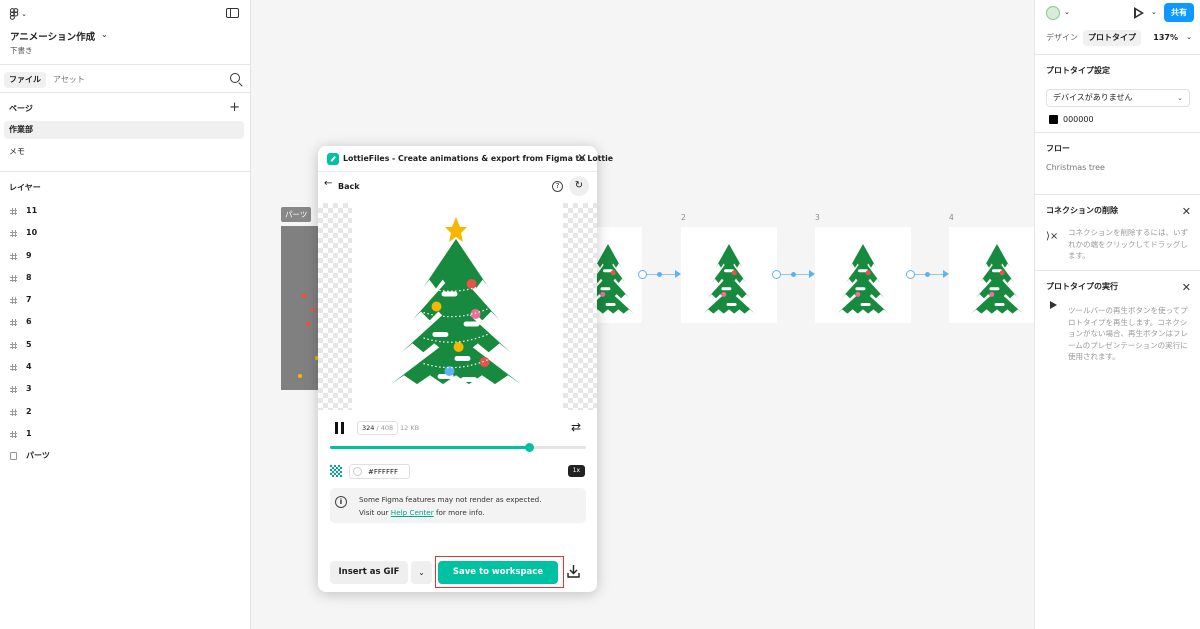 This screenshot has height=629, width=1200. I want to click on prototype-settings-title: プロトタイプ設定, so click(1078, 70).